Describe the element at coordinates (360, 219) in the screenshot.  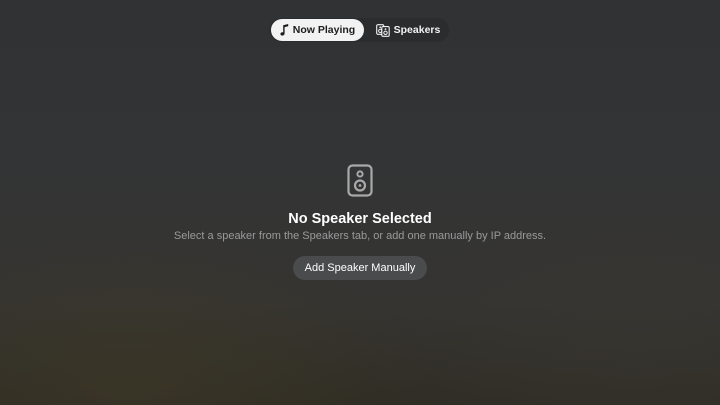
I see `empty-state-title: No Speaker Selected` at that location.